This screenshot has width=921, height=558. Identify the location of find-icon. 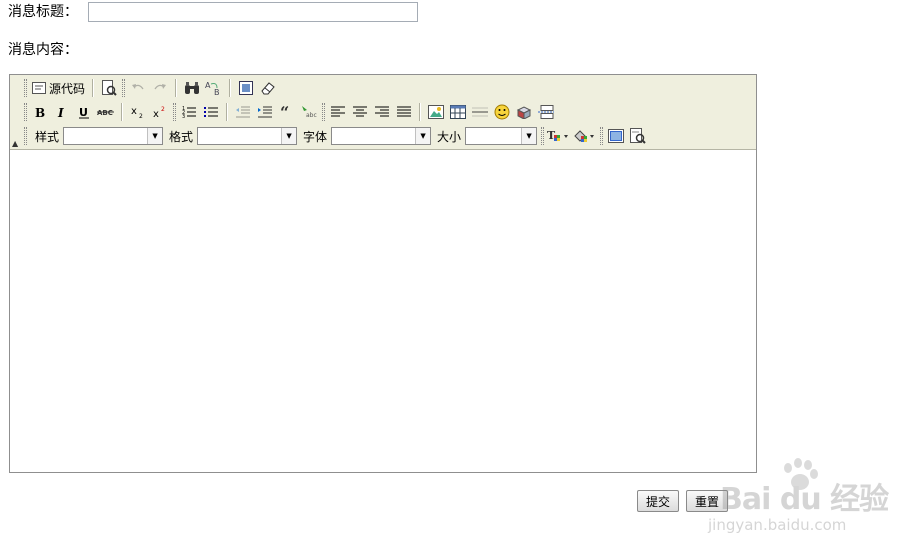
(192, 88).